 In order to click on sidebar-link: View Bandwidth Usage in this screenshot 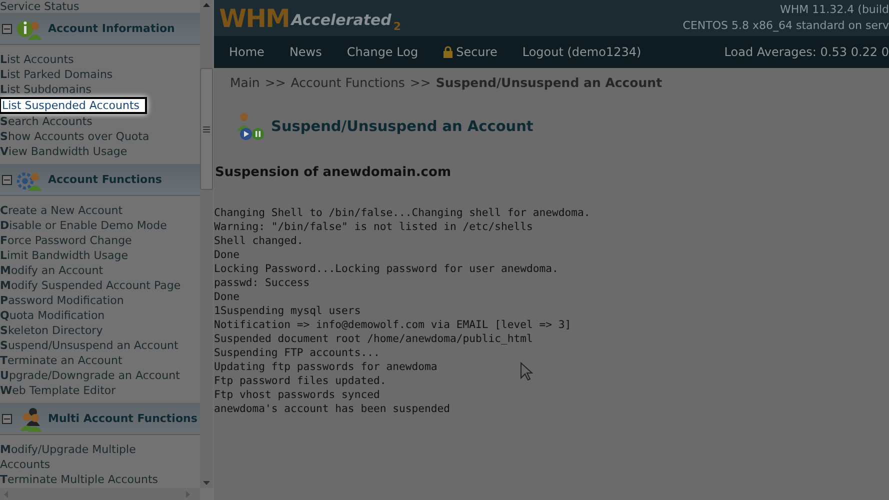, I will do `click(64, 151)`.